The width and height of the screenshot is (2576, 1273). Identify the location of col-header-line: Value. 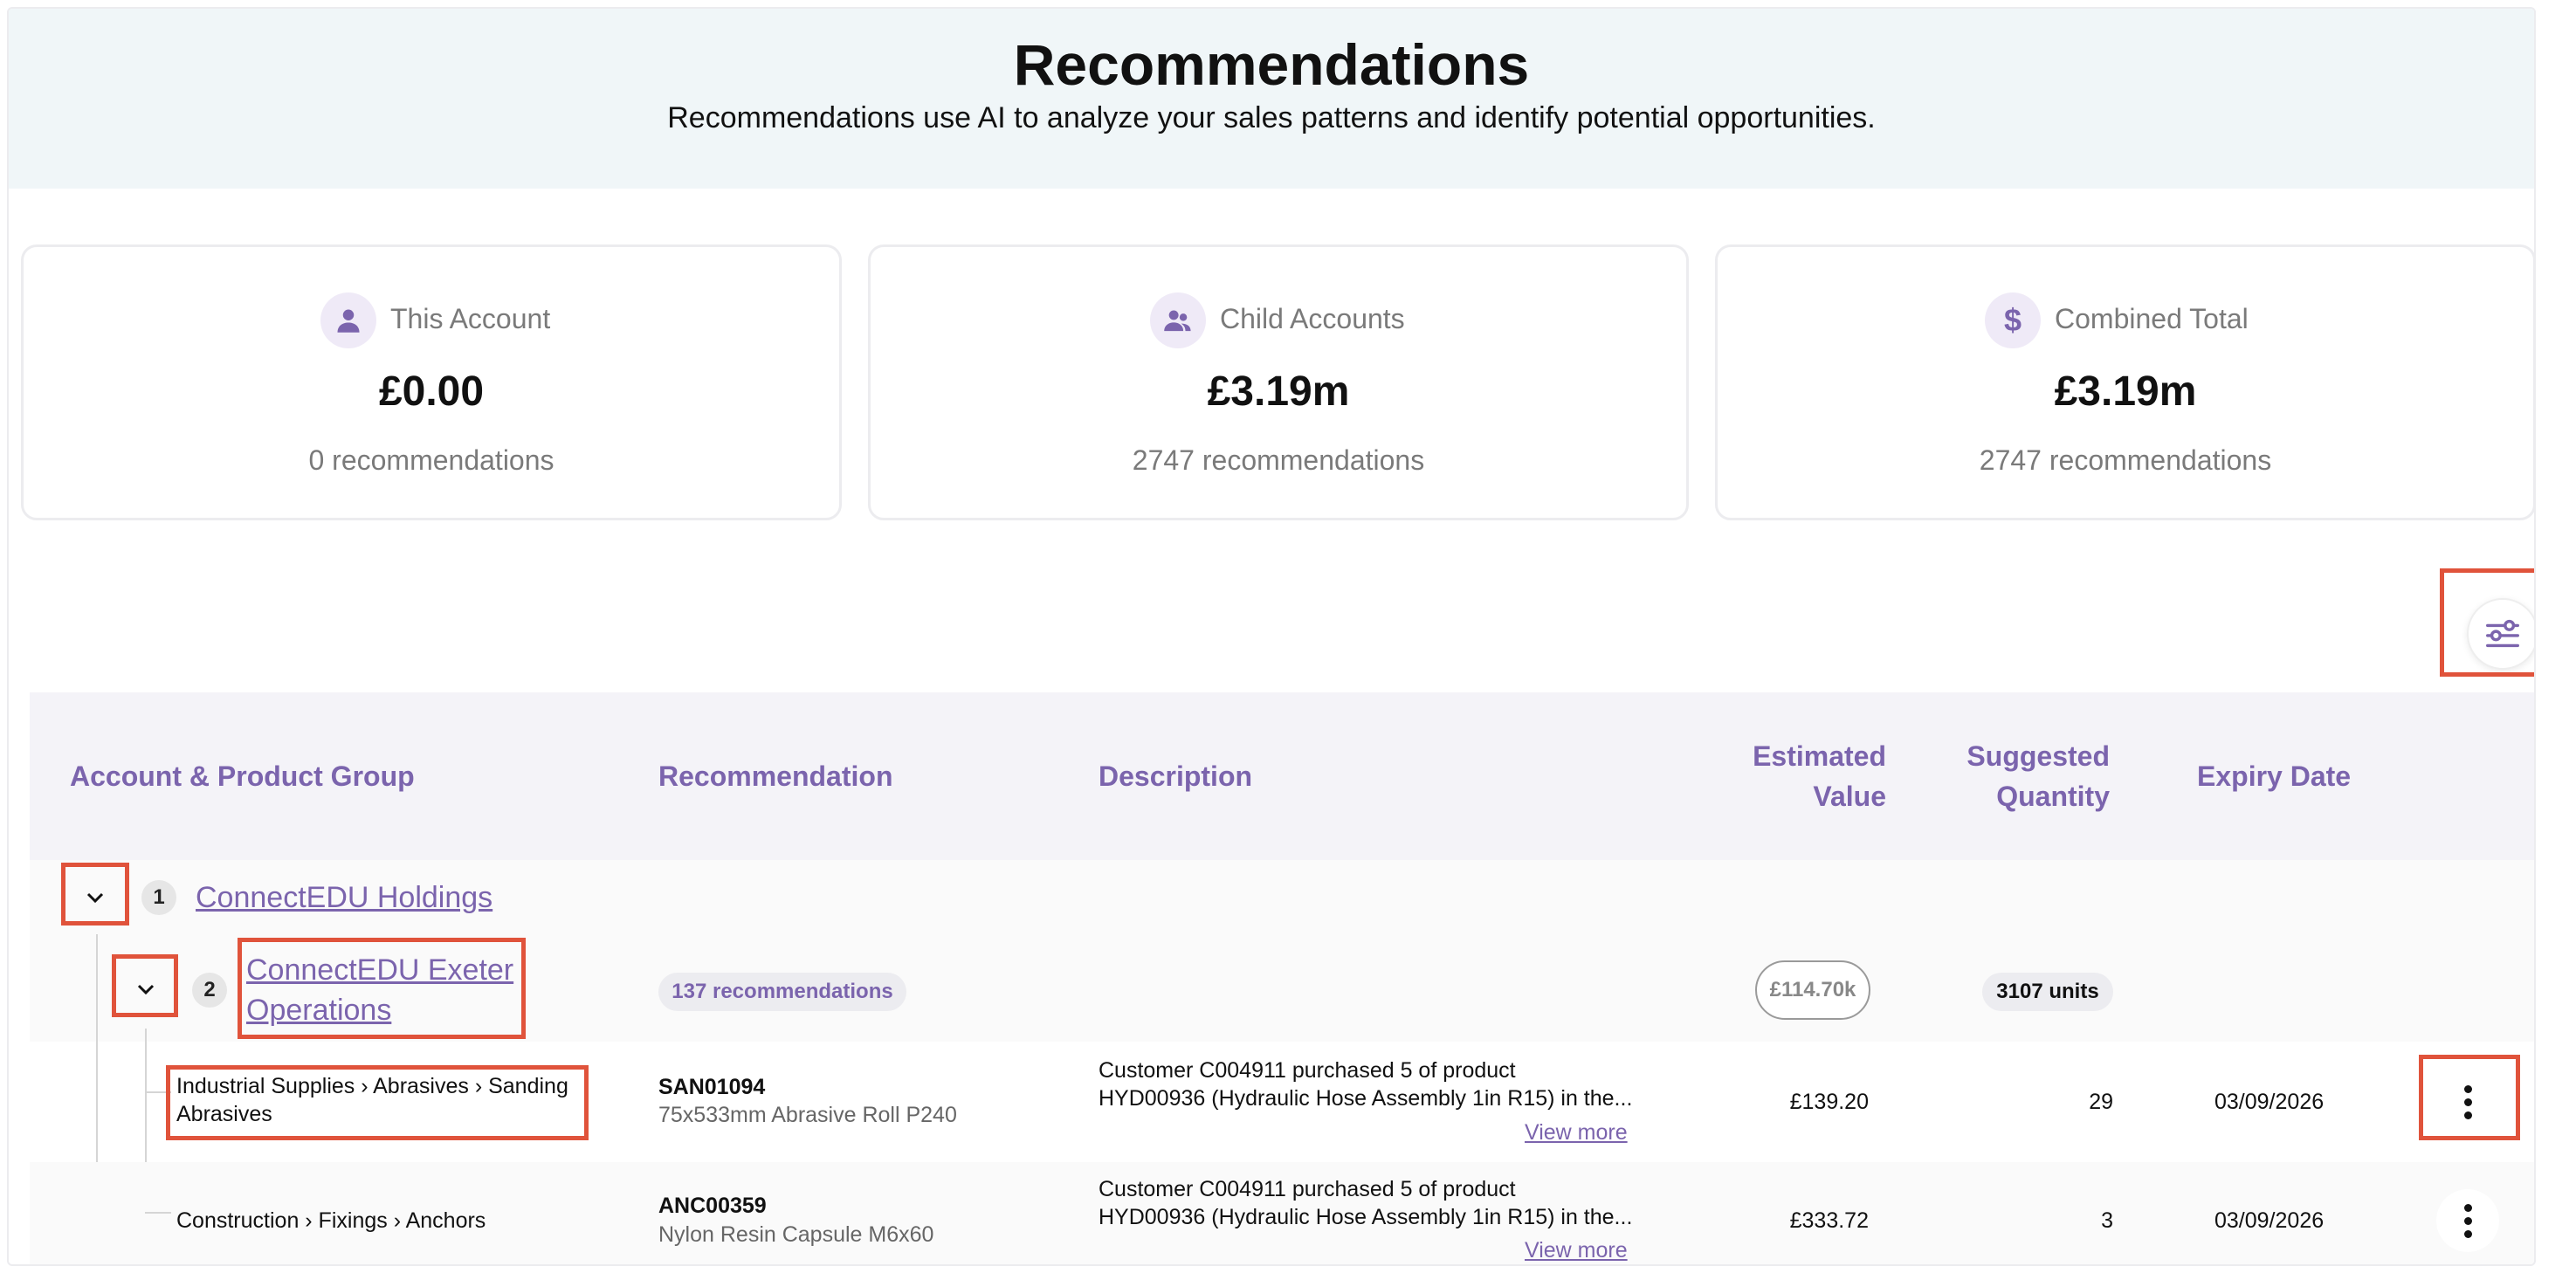
(1849, 797).